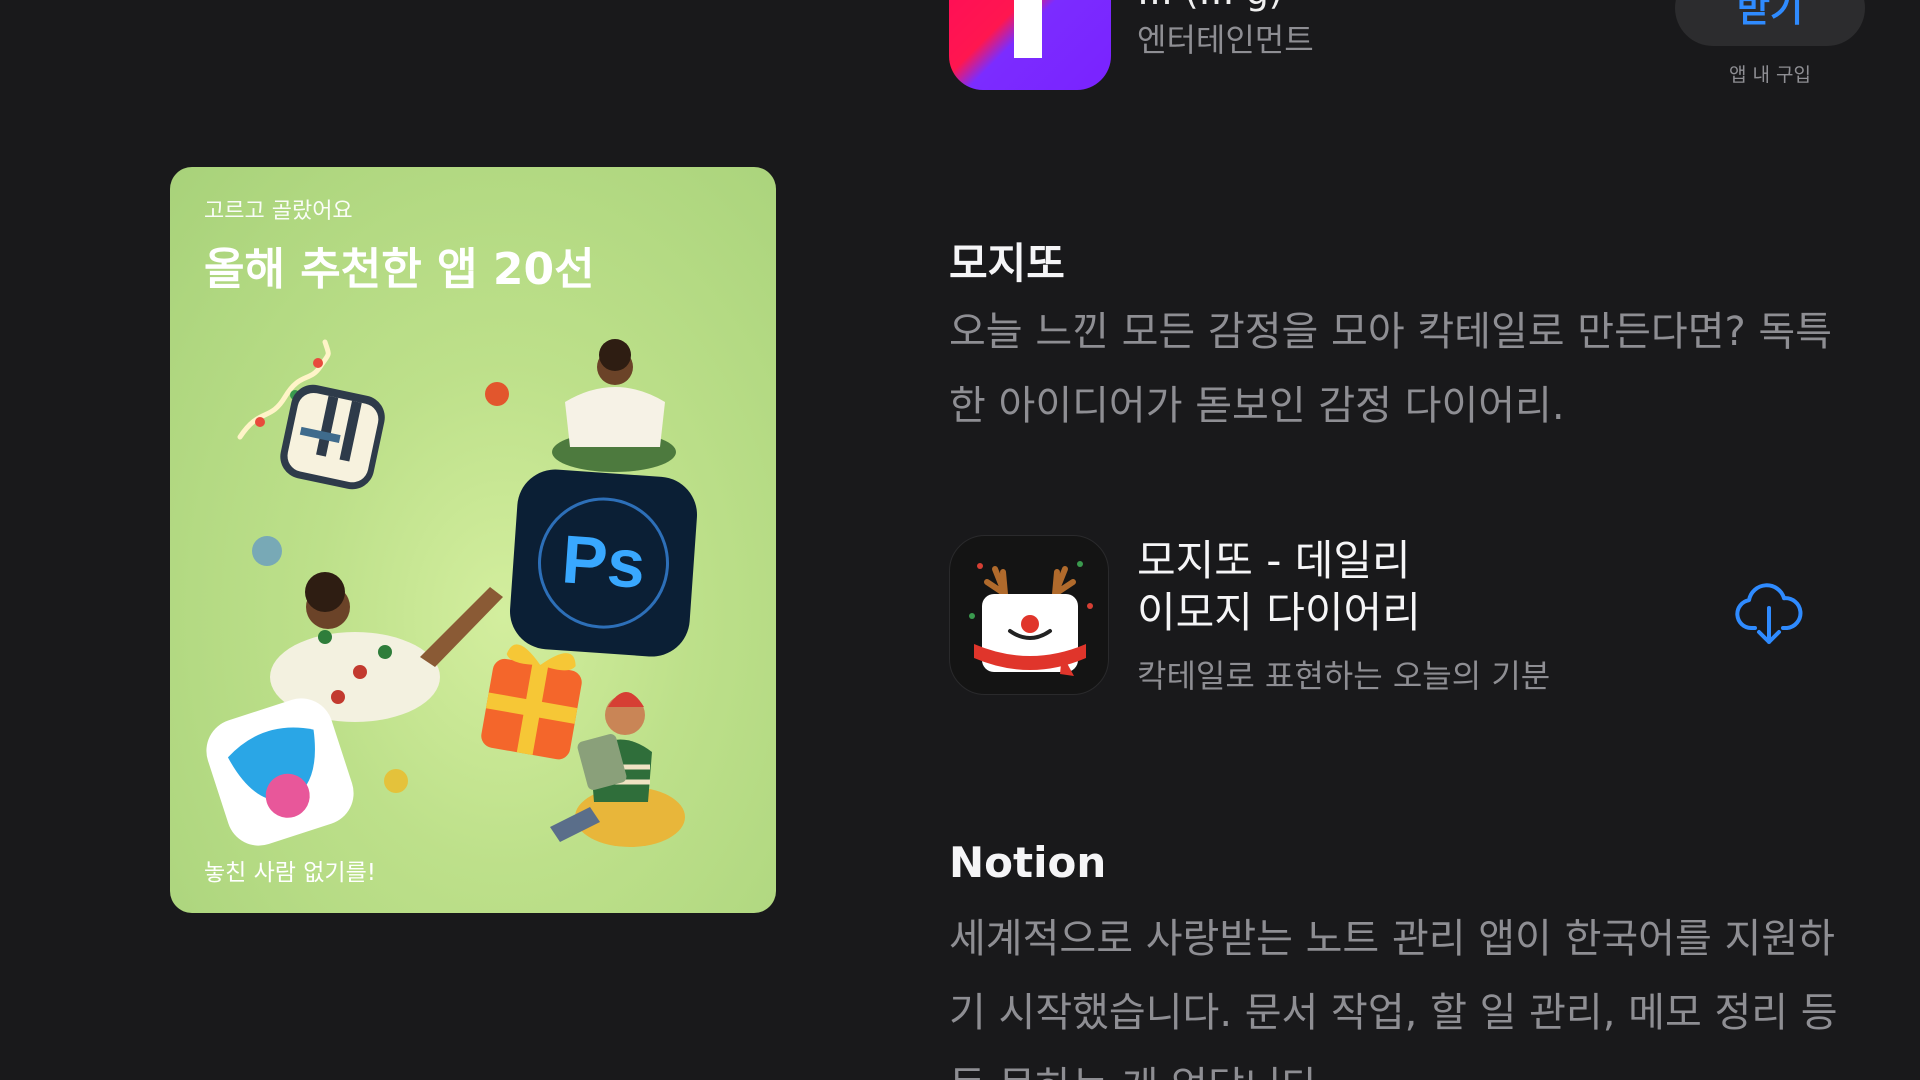 The height and width of the screenshot is (1080, 1920). I want to click on cloud-download-icon, so click(1769, 613).